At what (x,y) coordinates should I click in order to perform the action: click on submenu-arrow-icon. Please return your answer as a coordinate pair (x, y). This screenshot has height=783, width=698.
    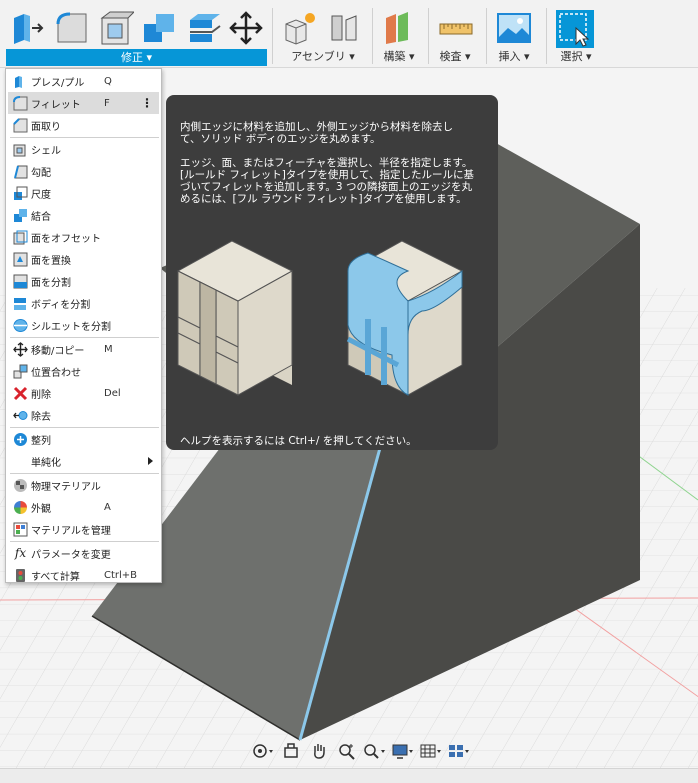
    Looking at the image, I should click on (150, 461).